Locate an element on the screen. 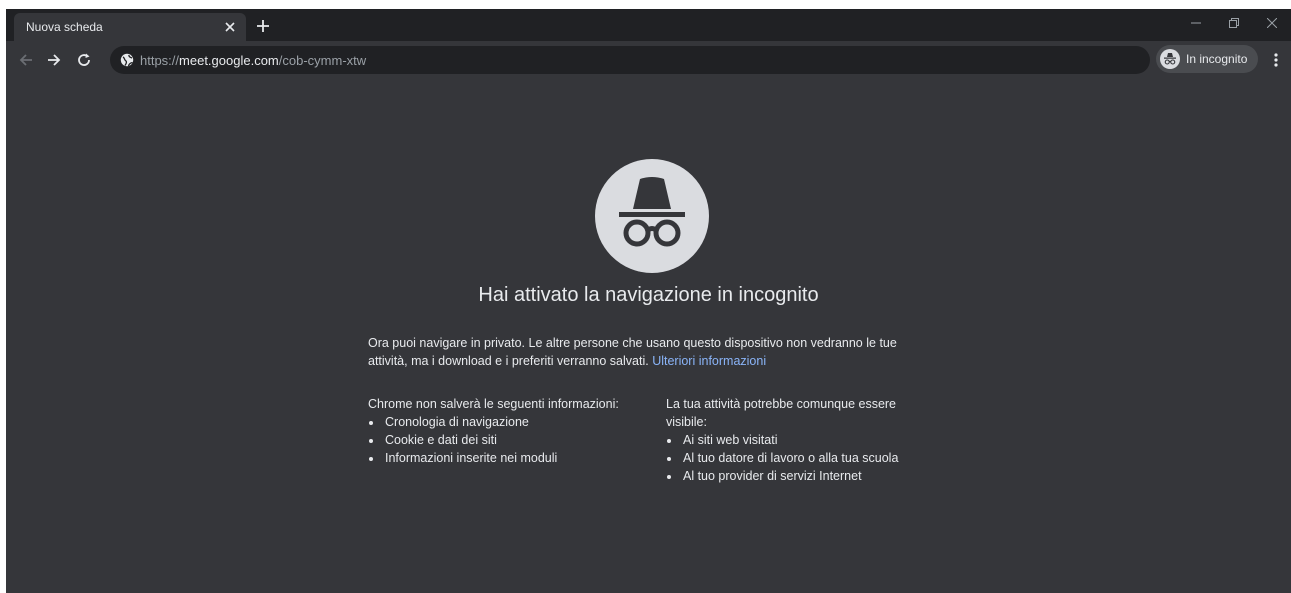  url-path: /cob-cymm-xtw is located at coordinates (322, 60).